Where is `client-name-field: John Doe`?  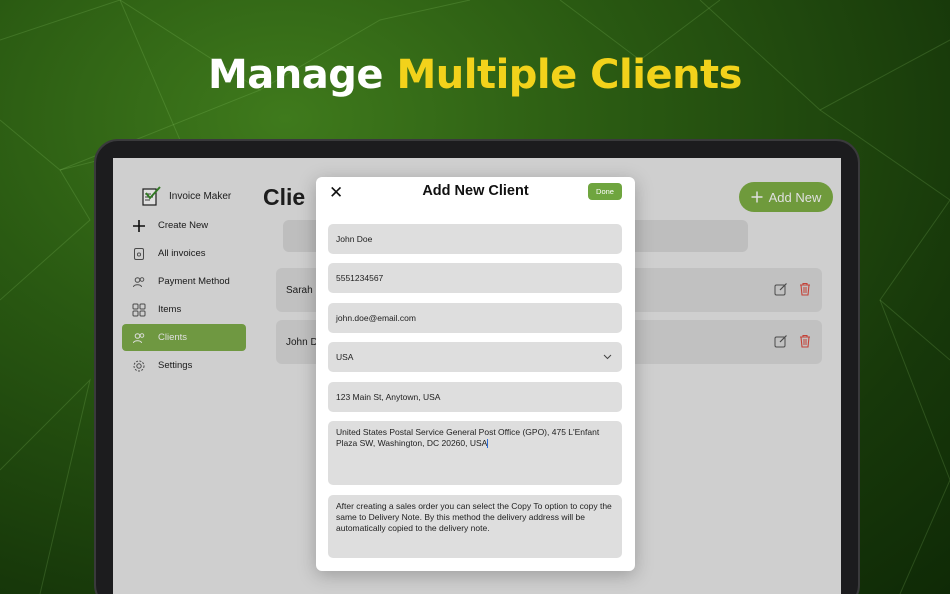 client-name-field: John Doe is located at coordinates (475, 239).